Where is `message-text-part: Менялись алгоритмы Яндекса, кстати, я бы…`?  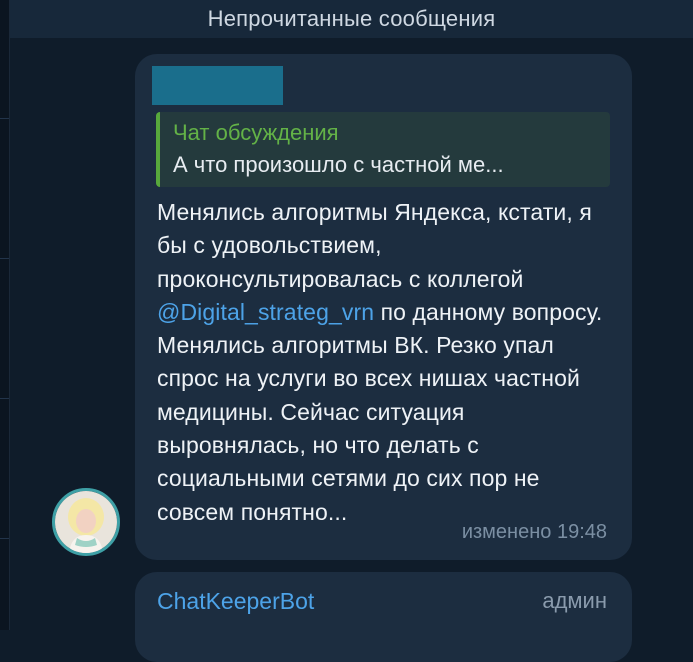
message-text-part: Менялись алгоритмы Яндекса, кстати, я бы… is located at coordinates (374, 245).